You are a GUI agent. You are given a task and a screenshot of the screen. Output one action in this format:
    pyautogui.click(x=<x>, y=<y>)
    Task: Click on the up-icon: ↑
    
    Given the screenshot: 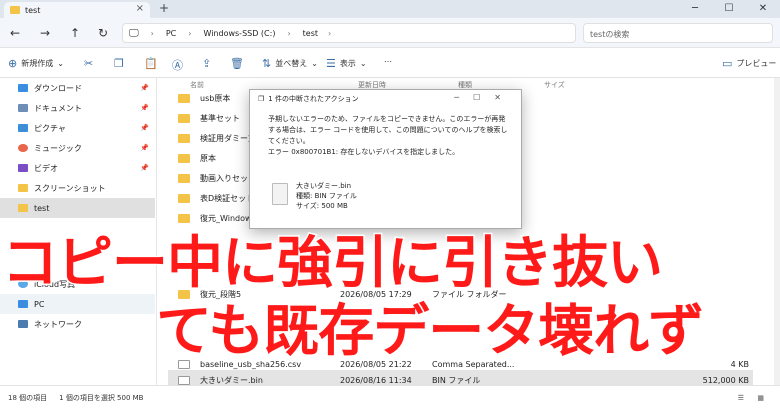 What is the action you would take?
    pyautogui.click(x=75, y=33)
    